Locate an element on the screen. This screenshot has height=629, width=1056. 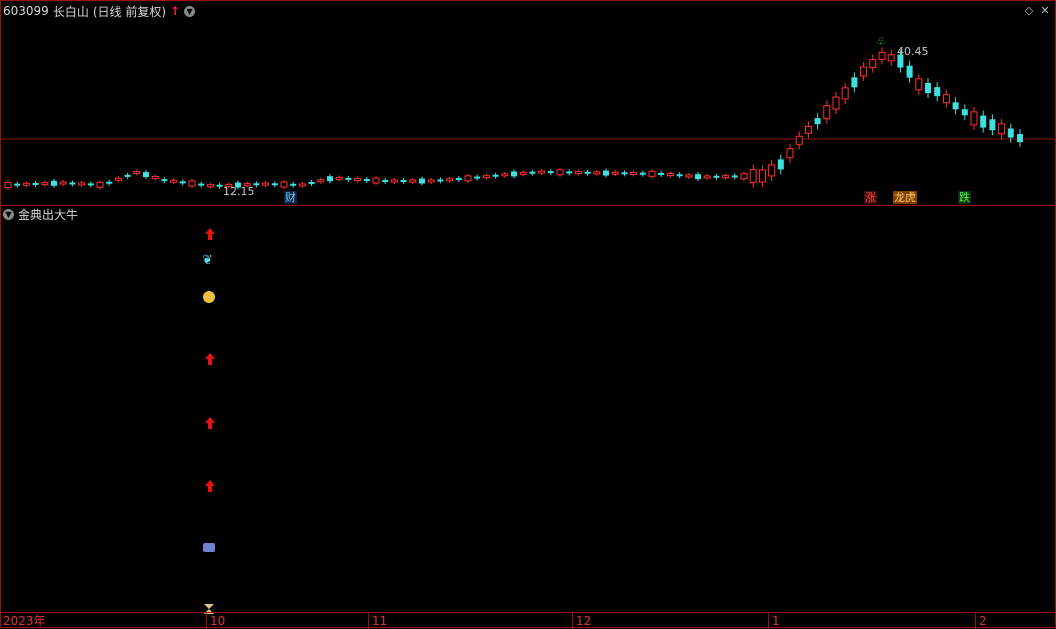
axis-label-12: 12 is located at coordinates (581, 621).